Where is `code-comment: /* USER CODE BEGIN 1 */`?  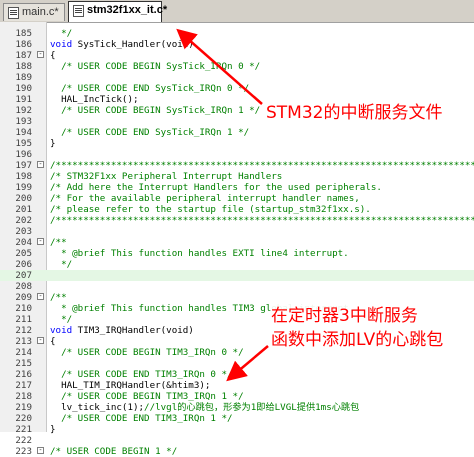
code-comment: /* USER CODE BEGIN 1 */ is located at coordinates (114, 451).